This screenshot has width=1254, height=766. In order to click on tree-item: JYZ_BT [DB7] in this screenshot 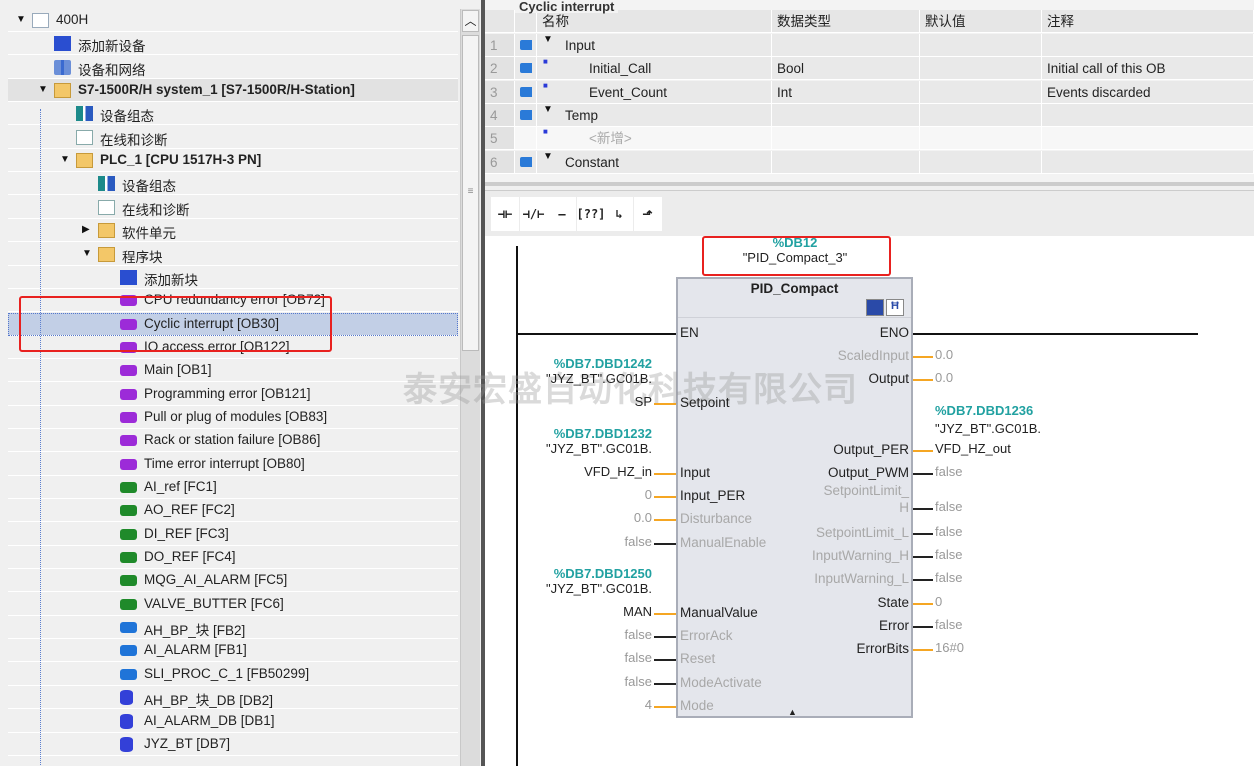, I will do `click(233, 744)`.